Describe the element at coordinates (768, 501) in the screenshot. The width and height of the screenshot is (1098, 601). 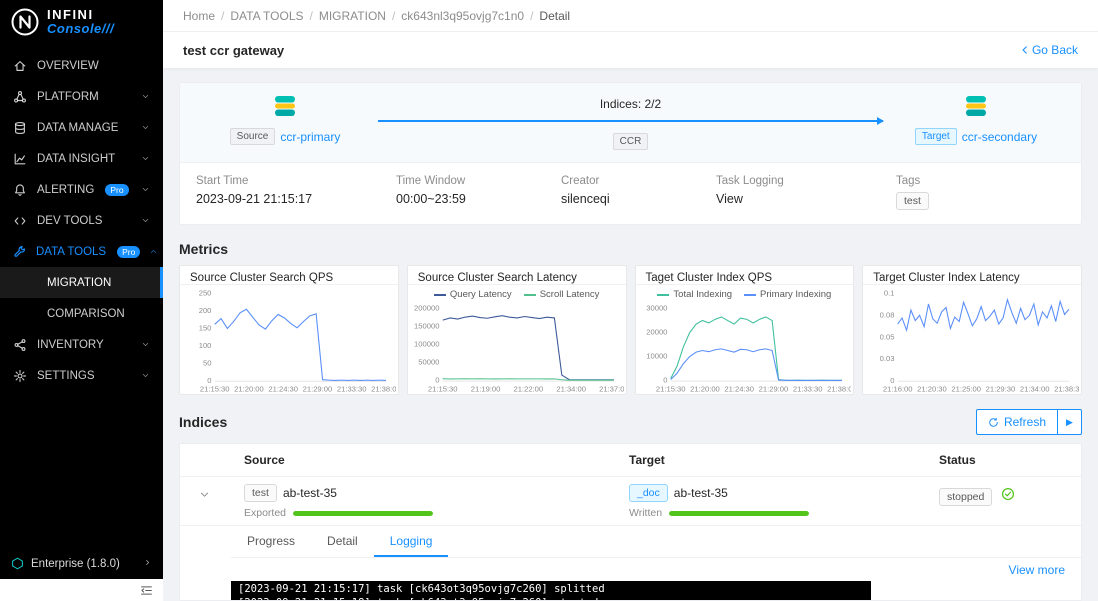
I see `row-target-cell: _doc ab-test-35 Written` at that location.